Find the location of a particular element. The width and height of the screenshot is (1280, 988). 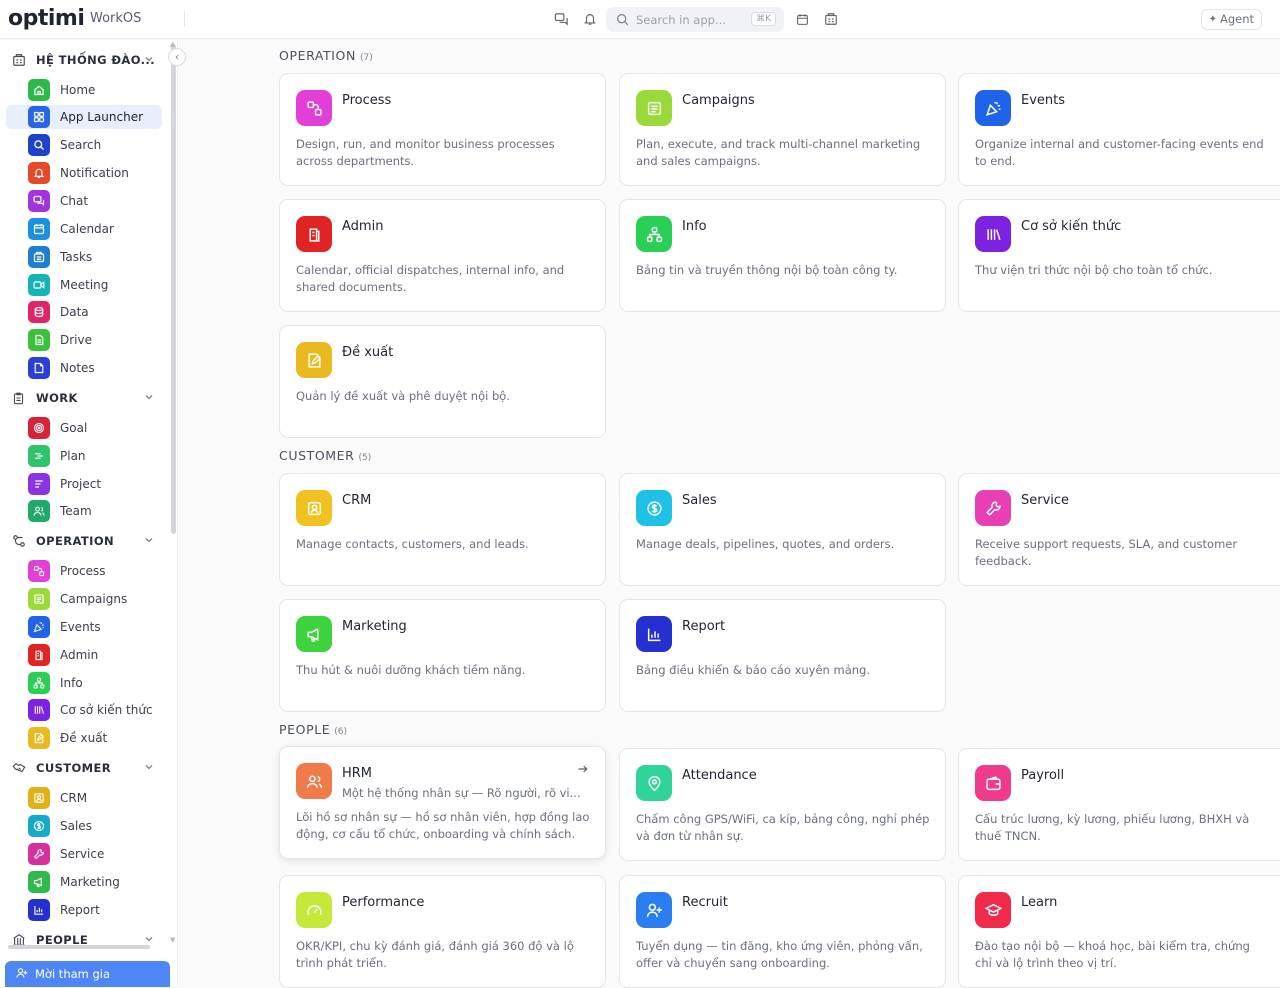

sidebar-item-marketing: Marketing is located at coordinates (84, 882).